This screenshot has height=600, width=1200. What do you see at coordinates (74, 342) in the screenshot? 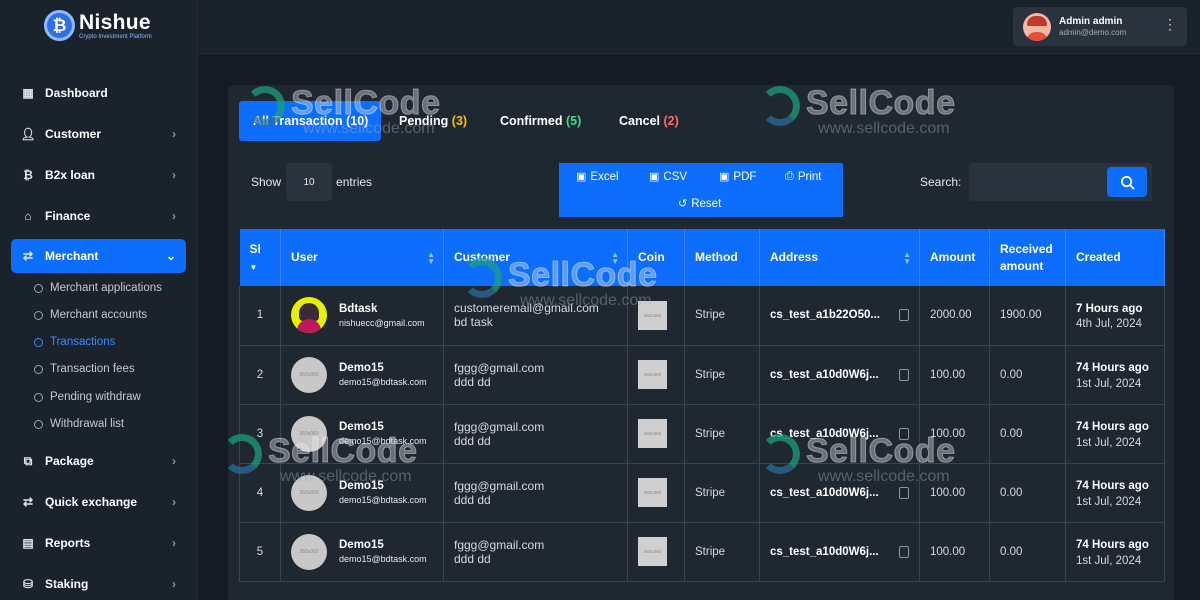
I see `submenu-transactions: Transactions` at bounding box center [74, 342].